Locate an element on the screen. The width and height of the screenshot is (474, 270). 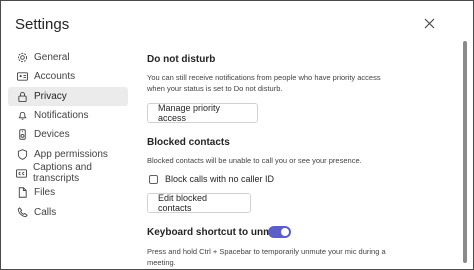
nav-item-label: General is located at coordinates (52, 58).